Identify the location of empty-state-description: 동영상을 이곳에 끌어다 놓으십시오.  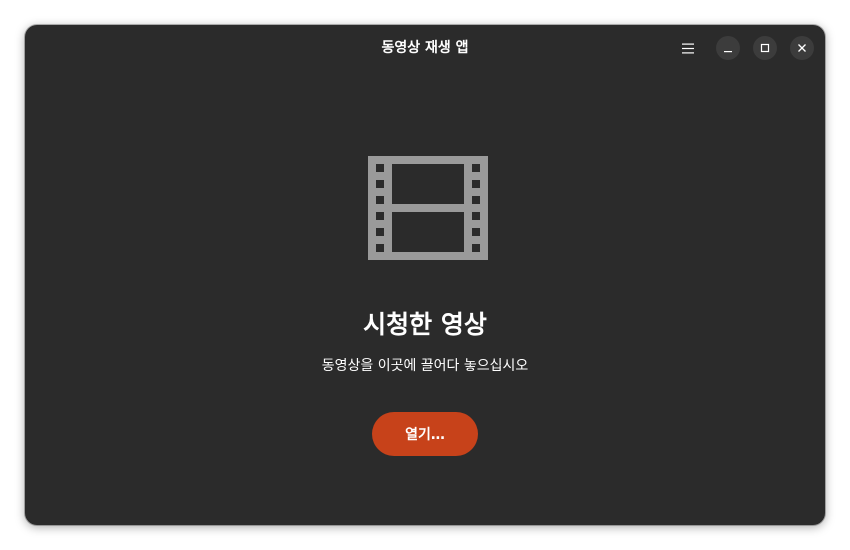
(425, 366).